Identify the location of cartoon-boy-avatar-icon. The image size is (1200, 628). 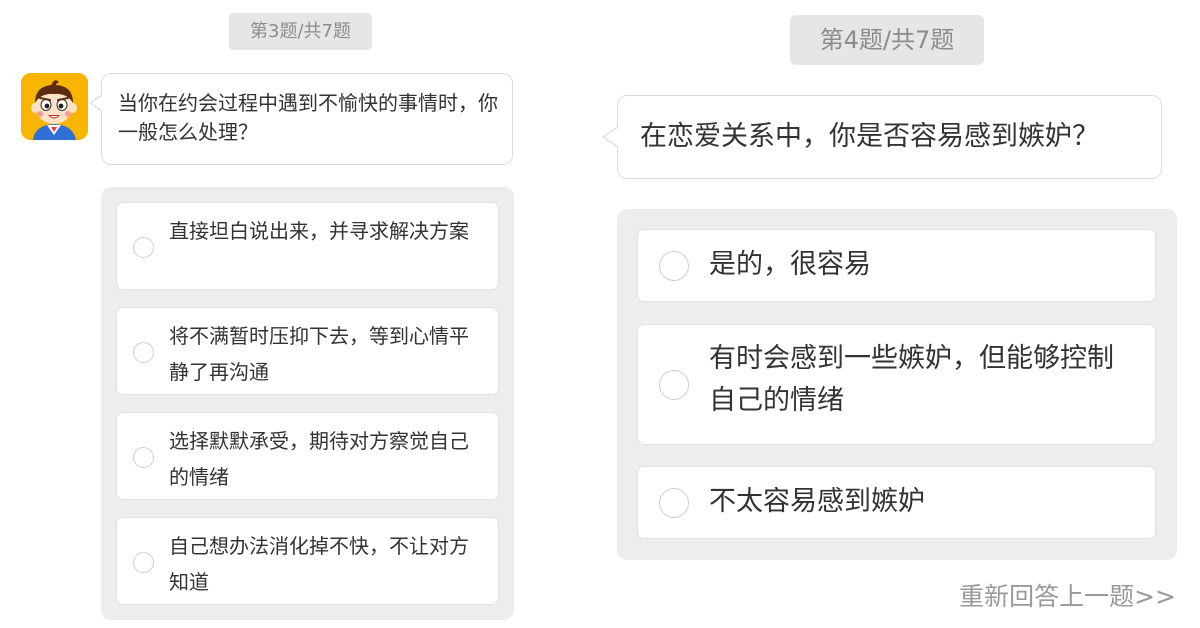
(54, 106).